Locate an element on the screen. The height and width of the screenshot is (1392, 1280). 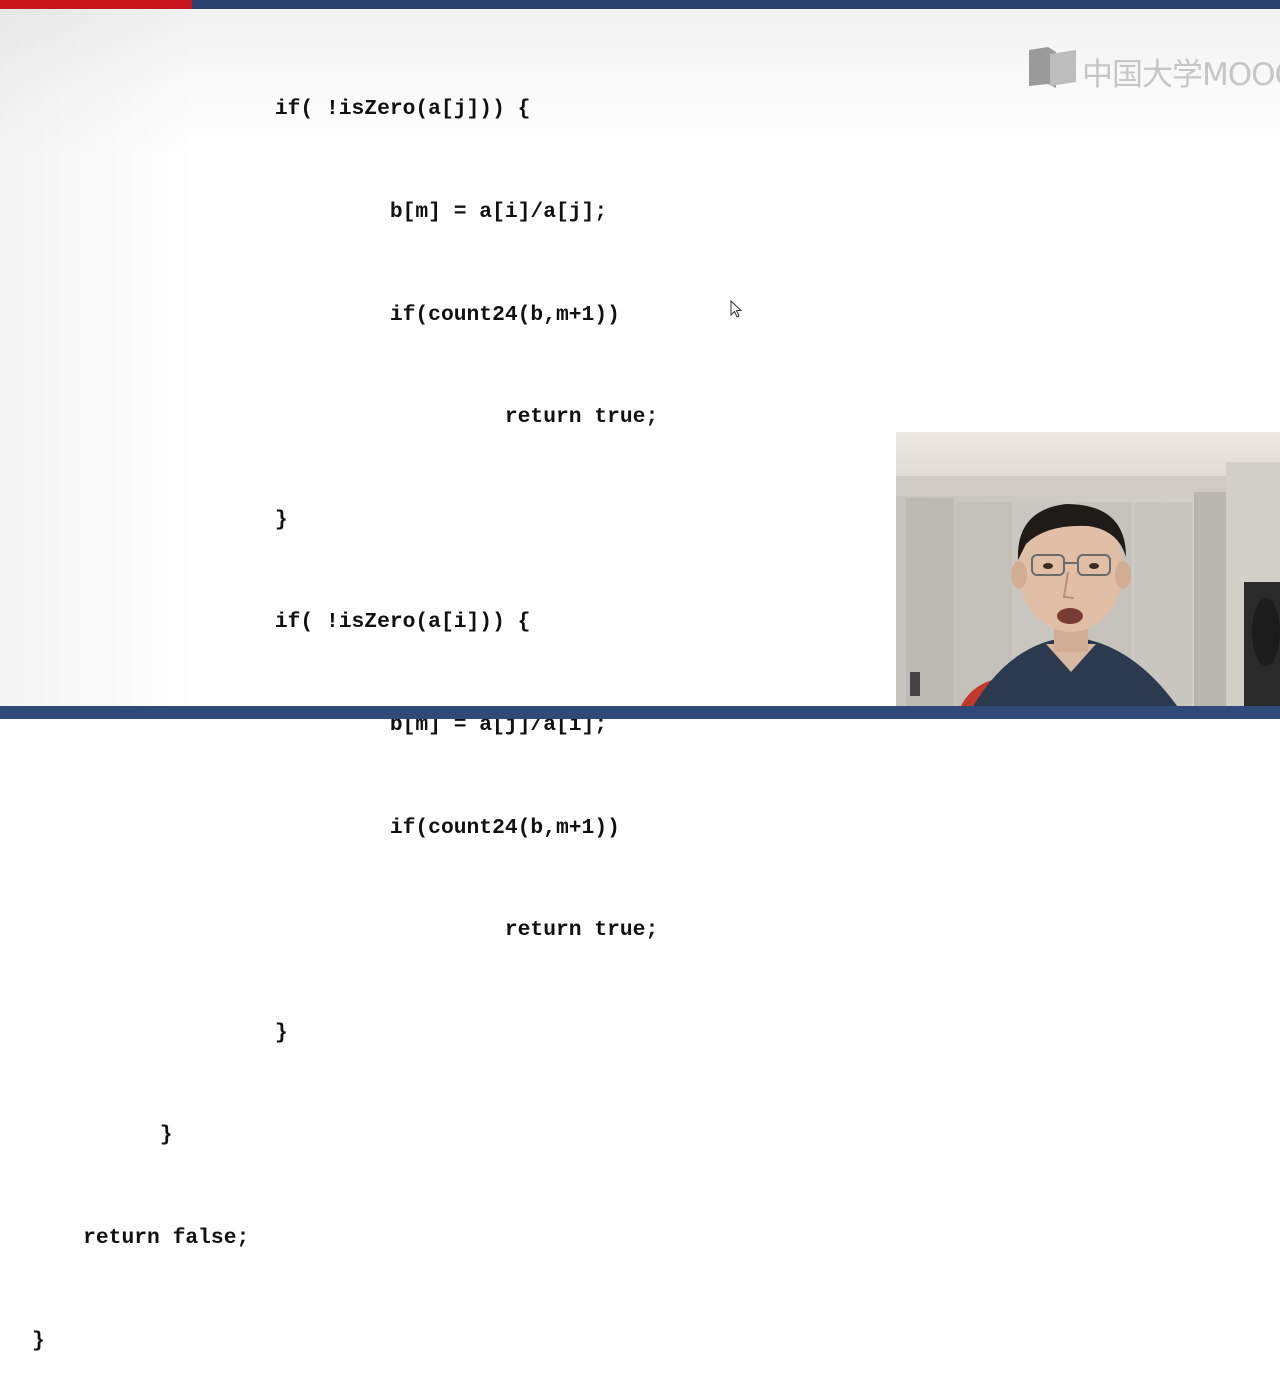
code-line: return false; is located at coordinates (141, 1237).